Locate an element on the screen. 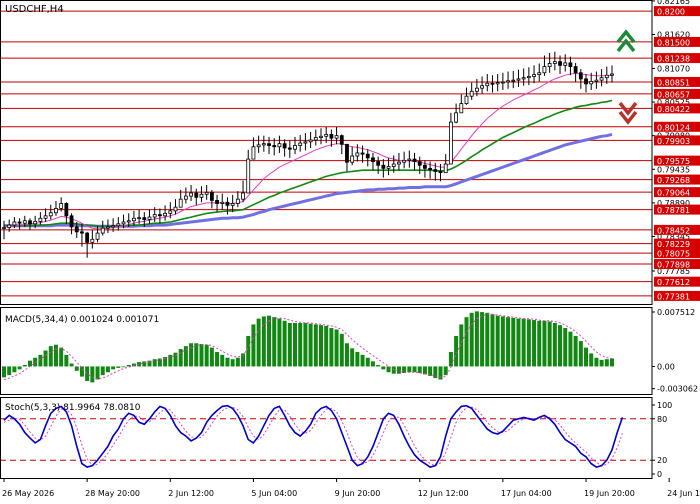 Image resolution: width=700 pixels, height=504 pixels. level-price-label: 0.79268 is located at coordinates (673, 180).